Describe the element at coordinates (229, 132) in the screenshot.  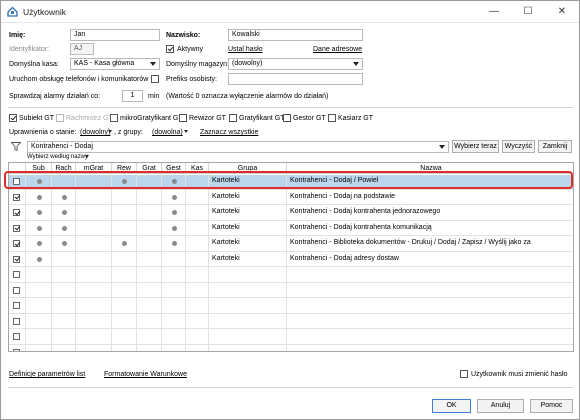
I see `zaznacz-wszystkie-link: Zaznacz wszystkie` at that location.